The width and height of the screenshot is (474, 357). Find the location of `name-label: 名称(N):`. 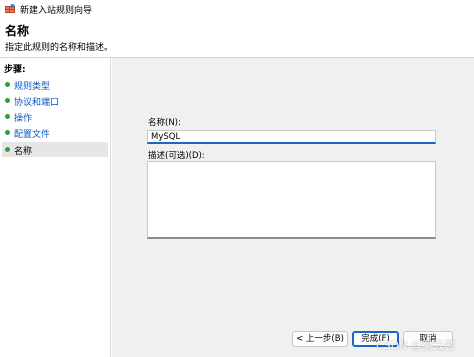

name-label: 名称(N): is located at coordinates (164, 123).